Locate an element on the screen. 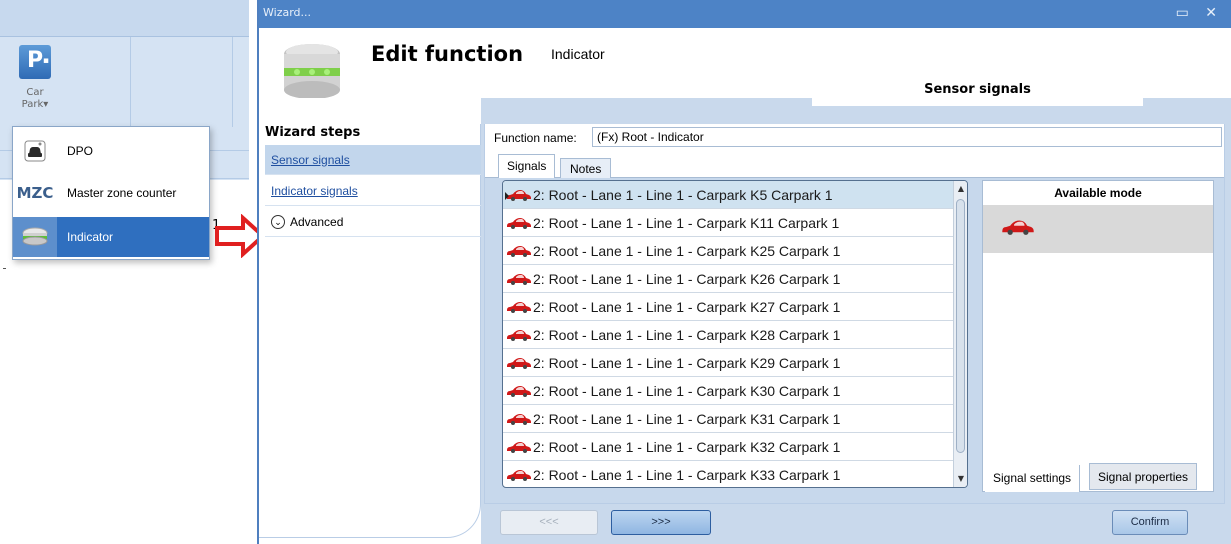 Image resolution: width=1231 pixels, height=544 pixels. current-step-card: Sensor signals is located at coordinates (977, 89).